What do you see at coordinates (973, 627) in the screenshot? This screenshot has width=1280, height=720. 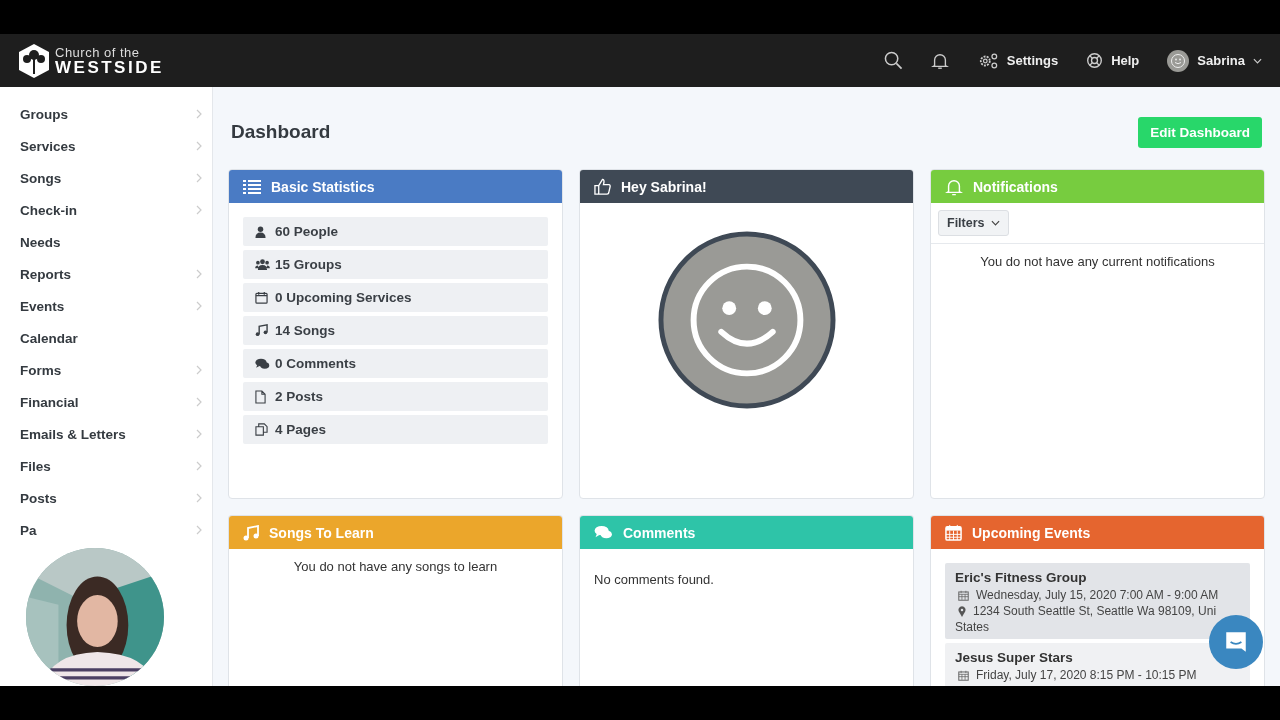 I see `event-location: States` at bounding box center [973, 627].